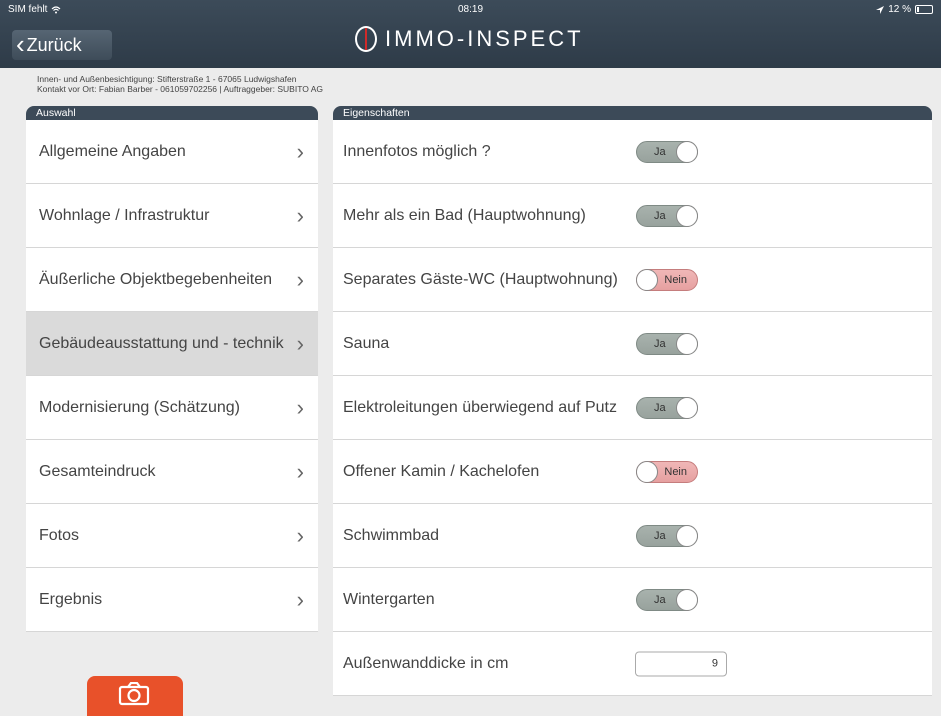 This screenshot has width=941, height=716. I want to click on status-battery: 12 %, so click(904, 9).